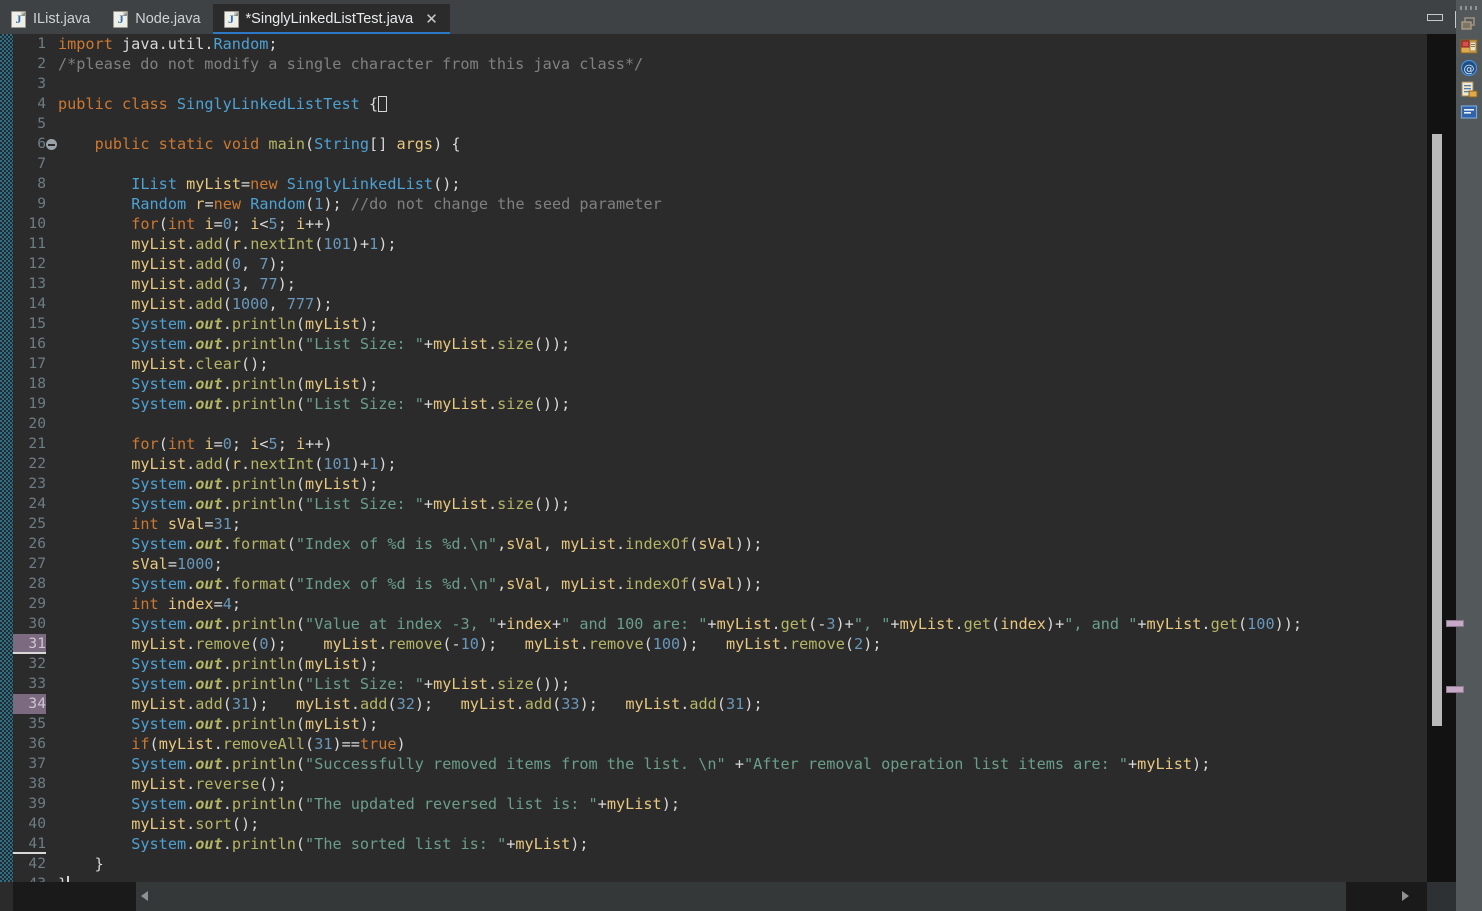 This screenshot has width=1482, height=911. Describe the element at coordinates (168, 44) in the screenshot. I see `code-text: import java.util.Random;` at that location.